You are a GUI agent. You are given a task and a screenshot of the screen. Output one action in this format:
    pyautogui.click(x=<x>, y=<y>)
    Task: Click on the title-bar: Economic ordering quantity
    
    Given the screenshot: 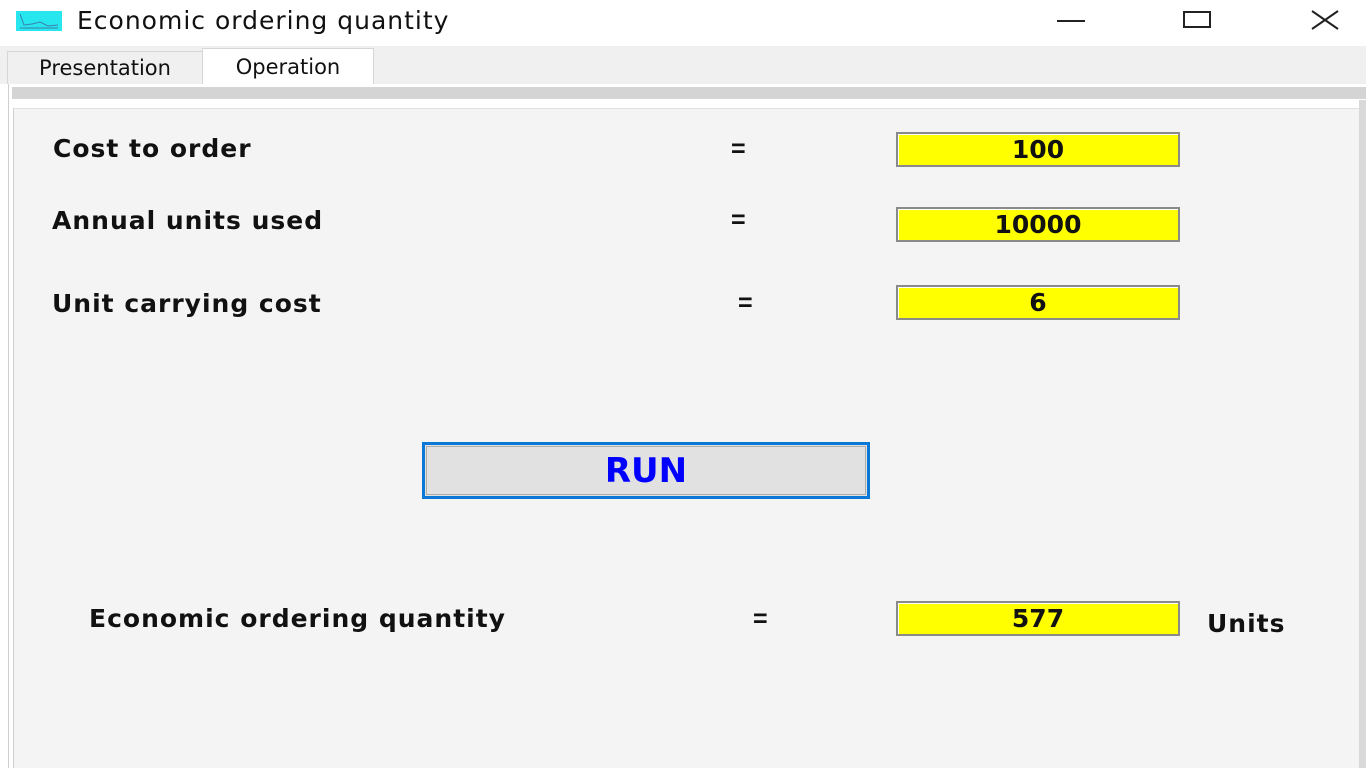 What is the action you would take?
    pyautogui.click(x=683, y=23)
    